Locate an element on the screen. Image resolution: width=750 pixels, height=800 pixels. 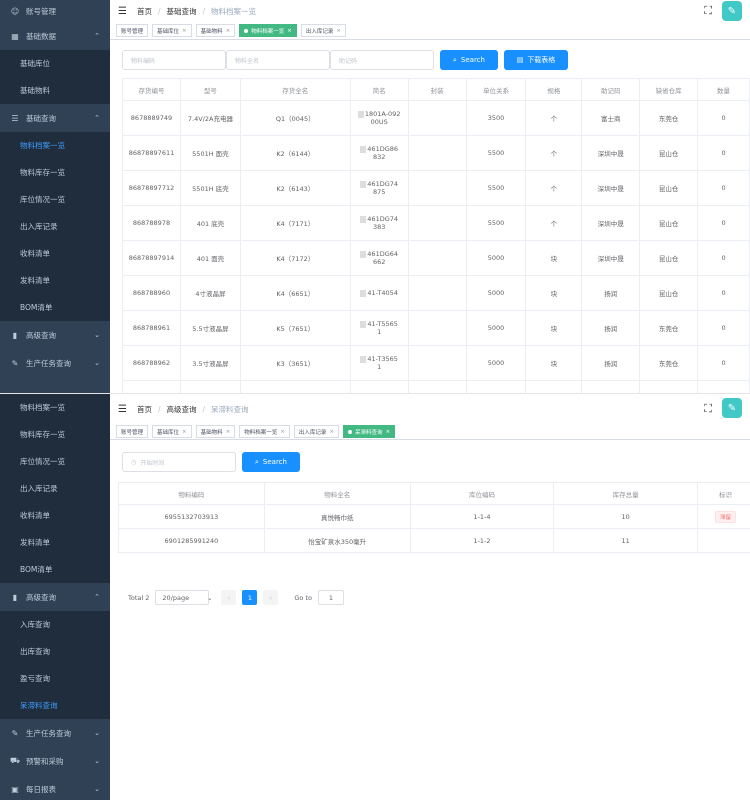
sidebar-item-basic-location: 基础库位 is located at coordinates (55, 63).